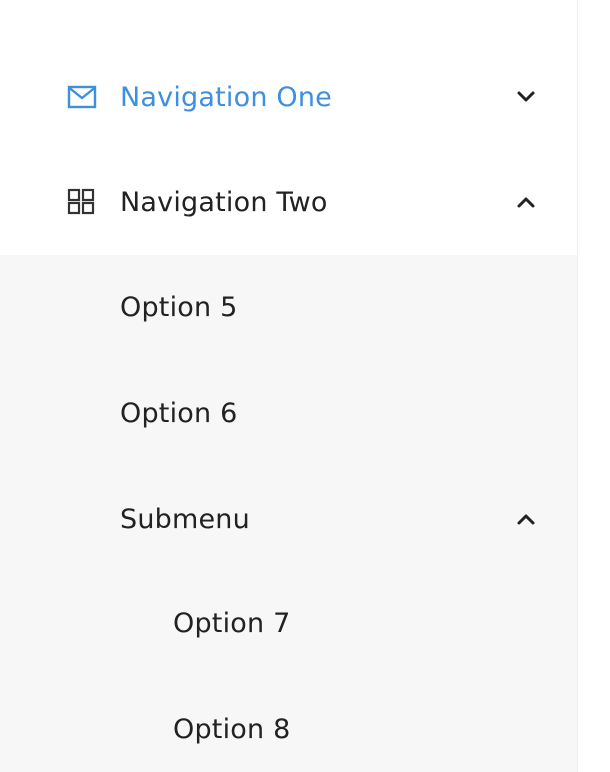 Image resolution: width=610 pixels, height=772 pixels. What do you see at coordinates (82, 202) in the screenshot?
I see `appstore-icon` at bounding box center [82, 202].